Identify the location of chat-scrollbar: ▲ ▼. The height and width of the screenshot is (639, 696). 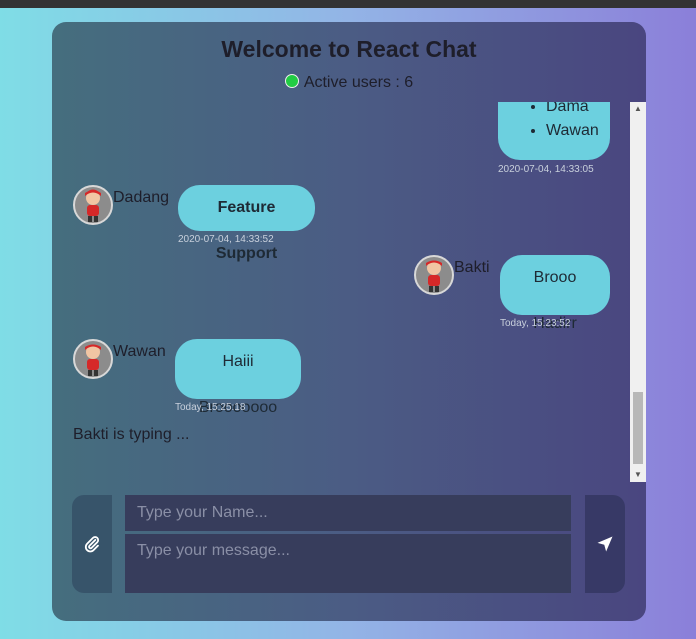
(638, 292).